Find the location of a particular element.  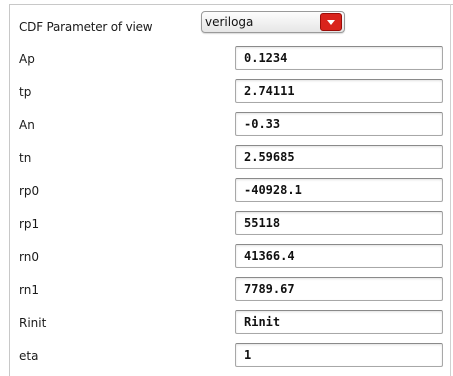

param-row-rn0: rn0 is located at coordinates (230, 257).